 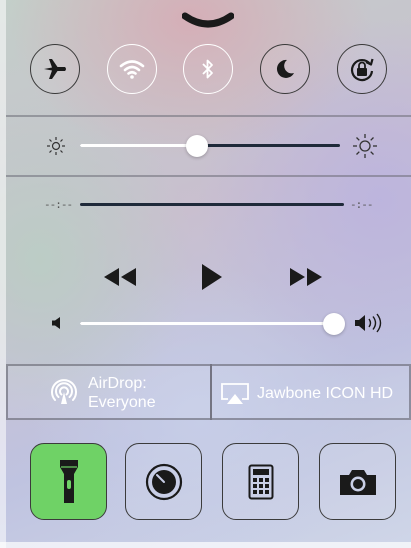 I want to click on rotation-lock-toggle, so click(x=362, y=69).